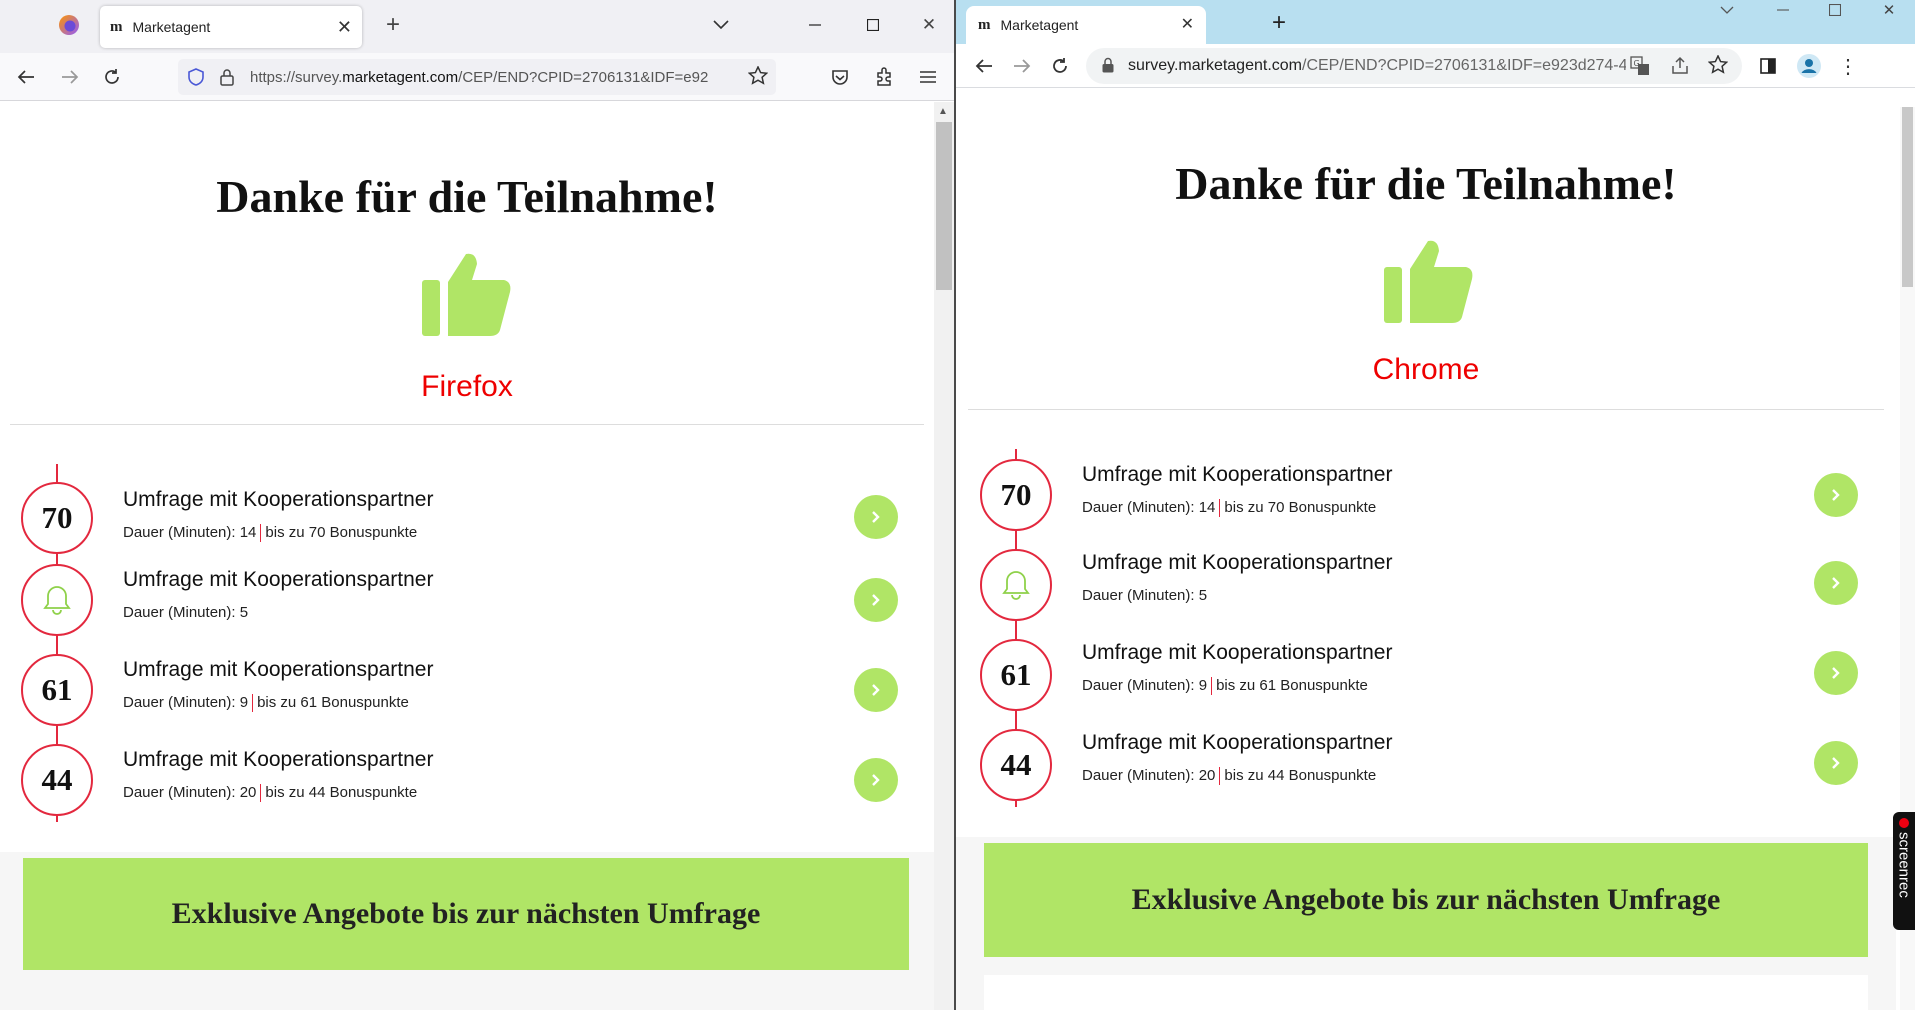 Image resolution: width=1915 pixels, height=1010 pixels. Describe the element at coordinates (1904, 865) in the screenshot. I see `screenrec-label: screenrec` at that location.